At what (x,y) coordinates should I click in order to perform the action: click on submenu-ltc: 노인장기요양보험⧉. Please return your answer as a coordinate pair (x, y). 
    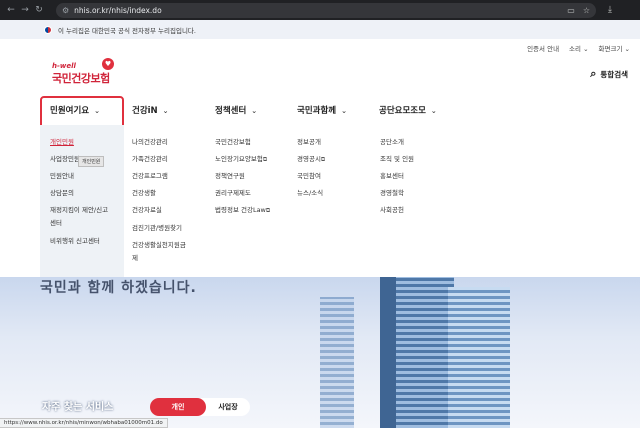
    Looking at the image, I should click on (241, 159).